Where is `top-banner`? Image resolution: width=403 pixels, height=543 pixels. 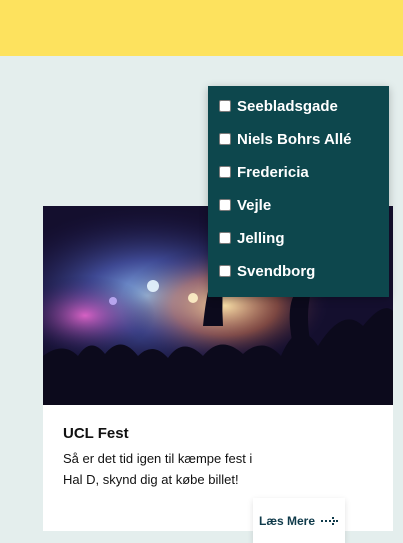 top-banner is located at coordinates (201, 28).